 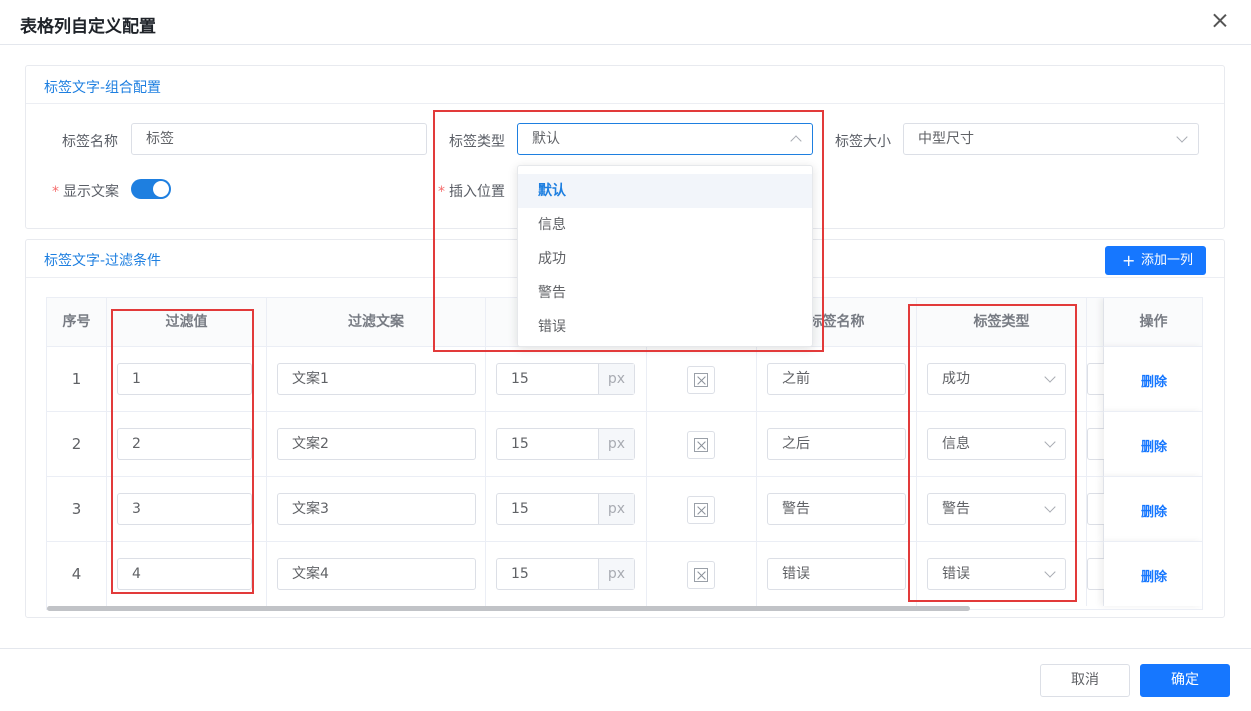 I want to click on filter-text-input: 文案3, so click(x=376, y=509).